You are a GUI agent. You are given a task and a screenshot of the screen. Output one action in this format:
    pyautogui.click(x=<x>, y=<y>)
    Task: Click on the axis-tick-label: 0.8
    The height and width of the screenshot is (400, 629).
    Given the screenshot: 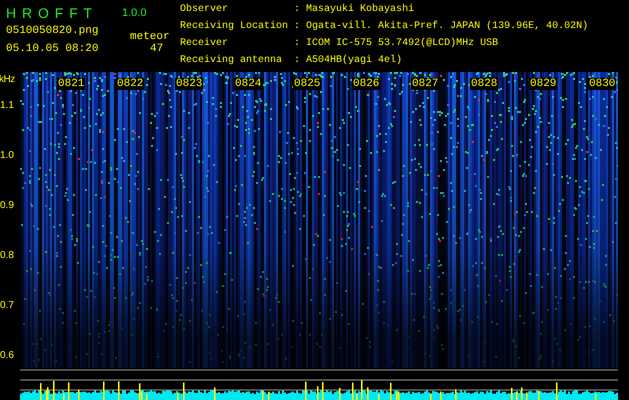 What is the action you would take?
    pyautogui.click(x=7, y=255)
    